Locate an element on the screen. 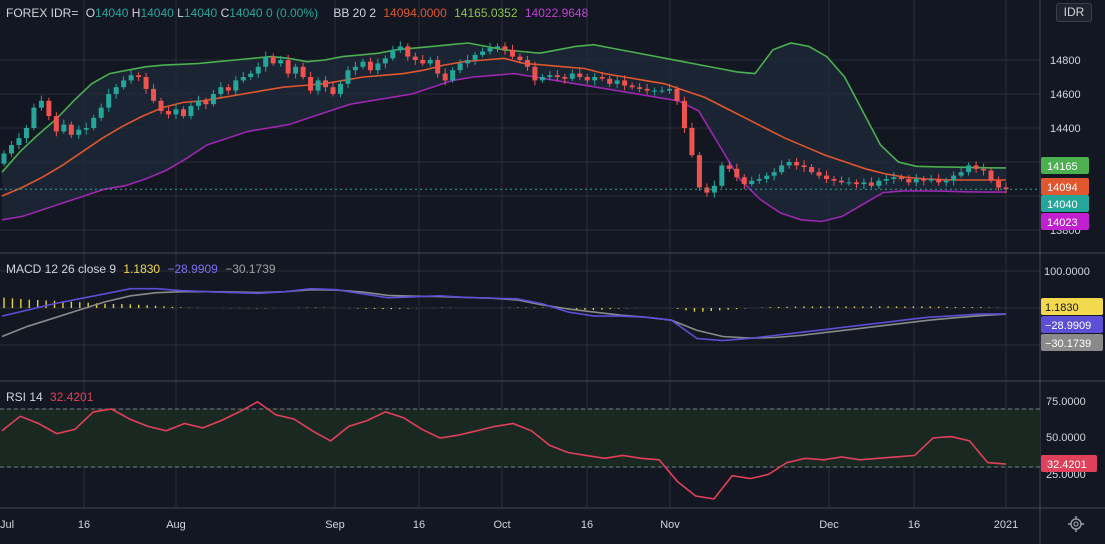 The height and width of the screenshot is (544, 1105). open-value: 14040 is located at coordinates (112, 13).